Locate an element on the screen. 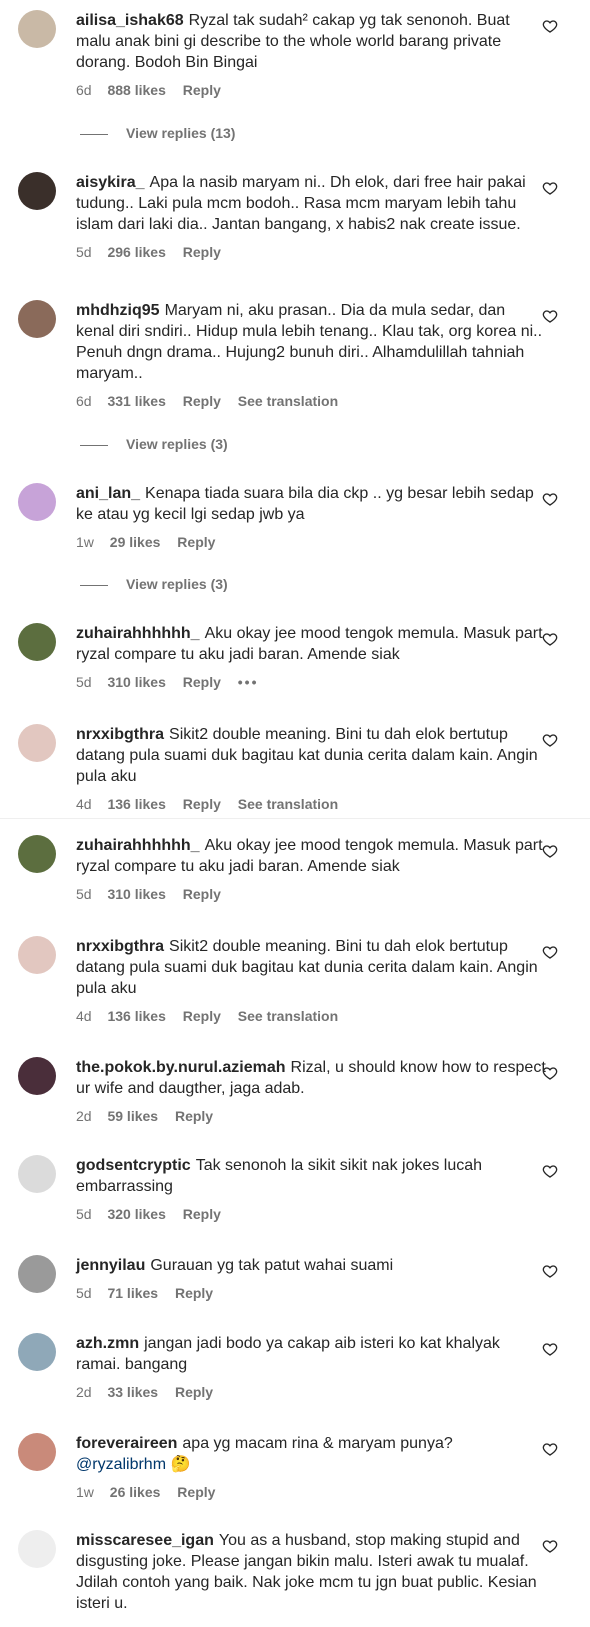 The width and height of the screenshot is (590, 1627). comment-meta: 1w 29 likes Reply is located at coordinates (311, 543).